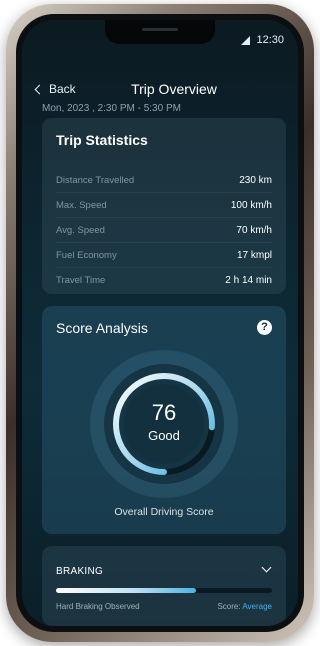  I want to click on question-circle-icon: ?, so click(264, 327).